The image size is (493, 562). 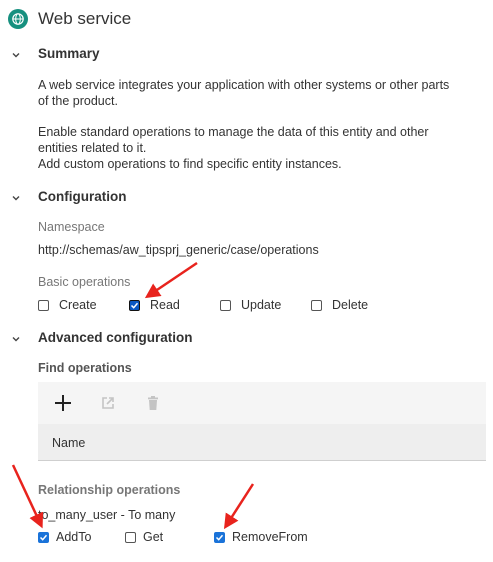 I want to click on annotation-arrow-addto, so click(x=27, y=496).